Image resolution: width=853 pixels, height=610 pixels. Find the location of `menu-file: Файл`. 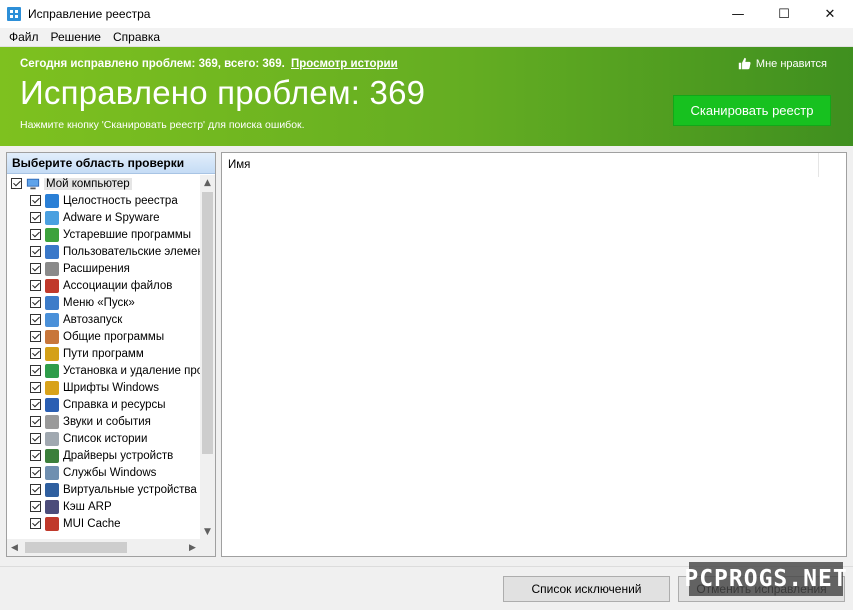

menu-file: Файл is located at coordinates (24, 37).